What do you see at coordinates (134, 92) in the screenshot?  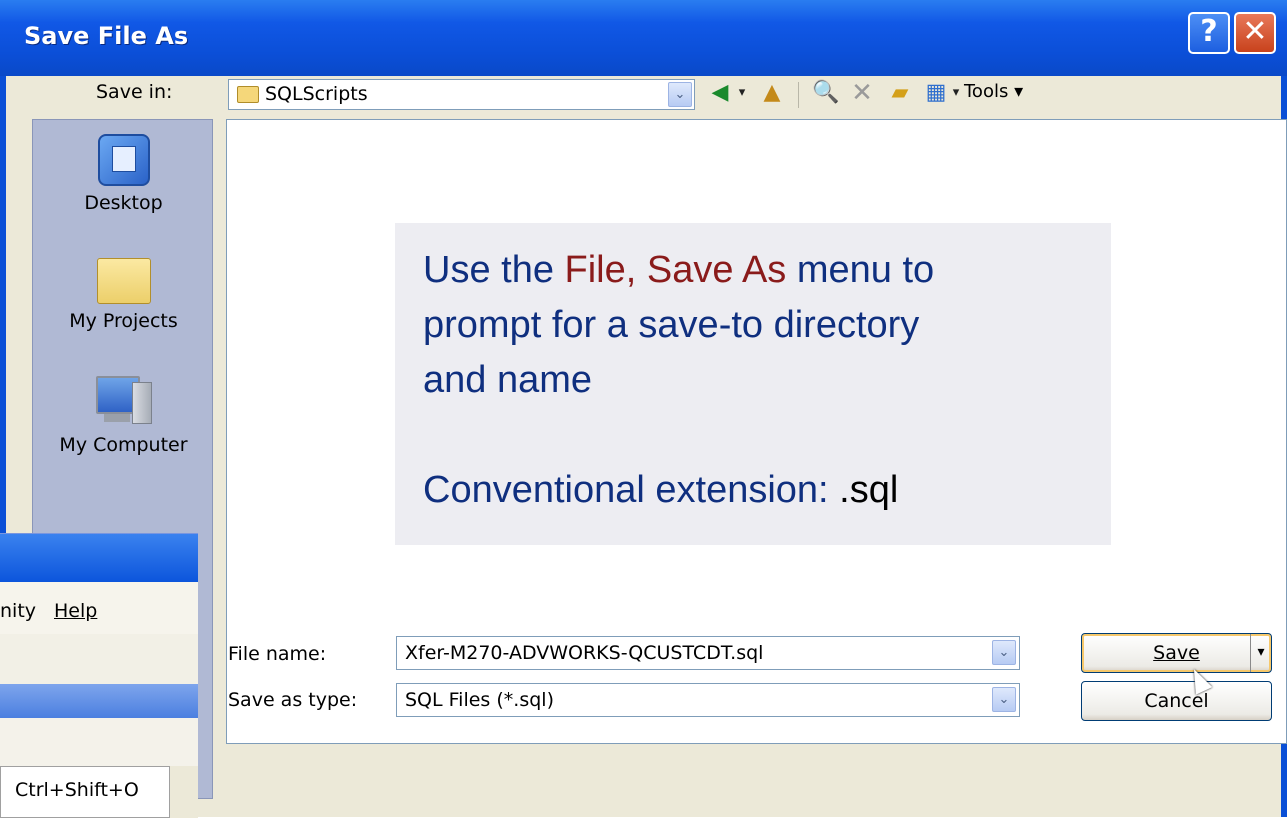 I see `save-in-label: Save in:` at bounding box center [134, 92].